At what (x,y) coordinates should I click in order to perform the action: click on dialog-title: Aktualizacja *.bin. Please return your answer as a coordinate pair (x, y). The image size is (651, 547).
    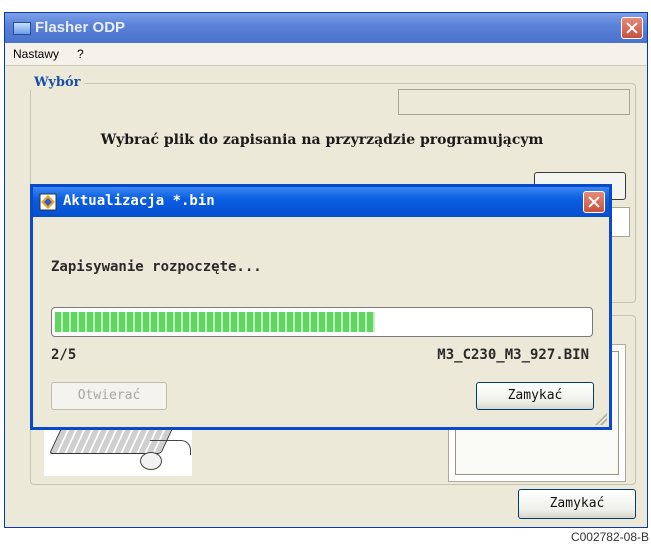
    Looking at the image, I should click on (139, 201).